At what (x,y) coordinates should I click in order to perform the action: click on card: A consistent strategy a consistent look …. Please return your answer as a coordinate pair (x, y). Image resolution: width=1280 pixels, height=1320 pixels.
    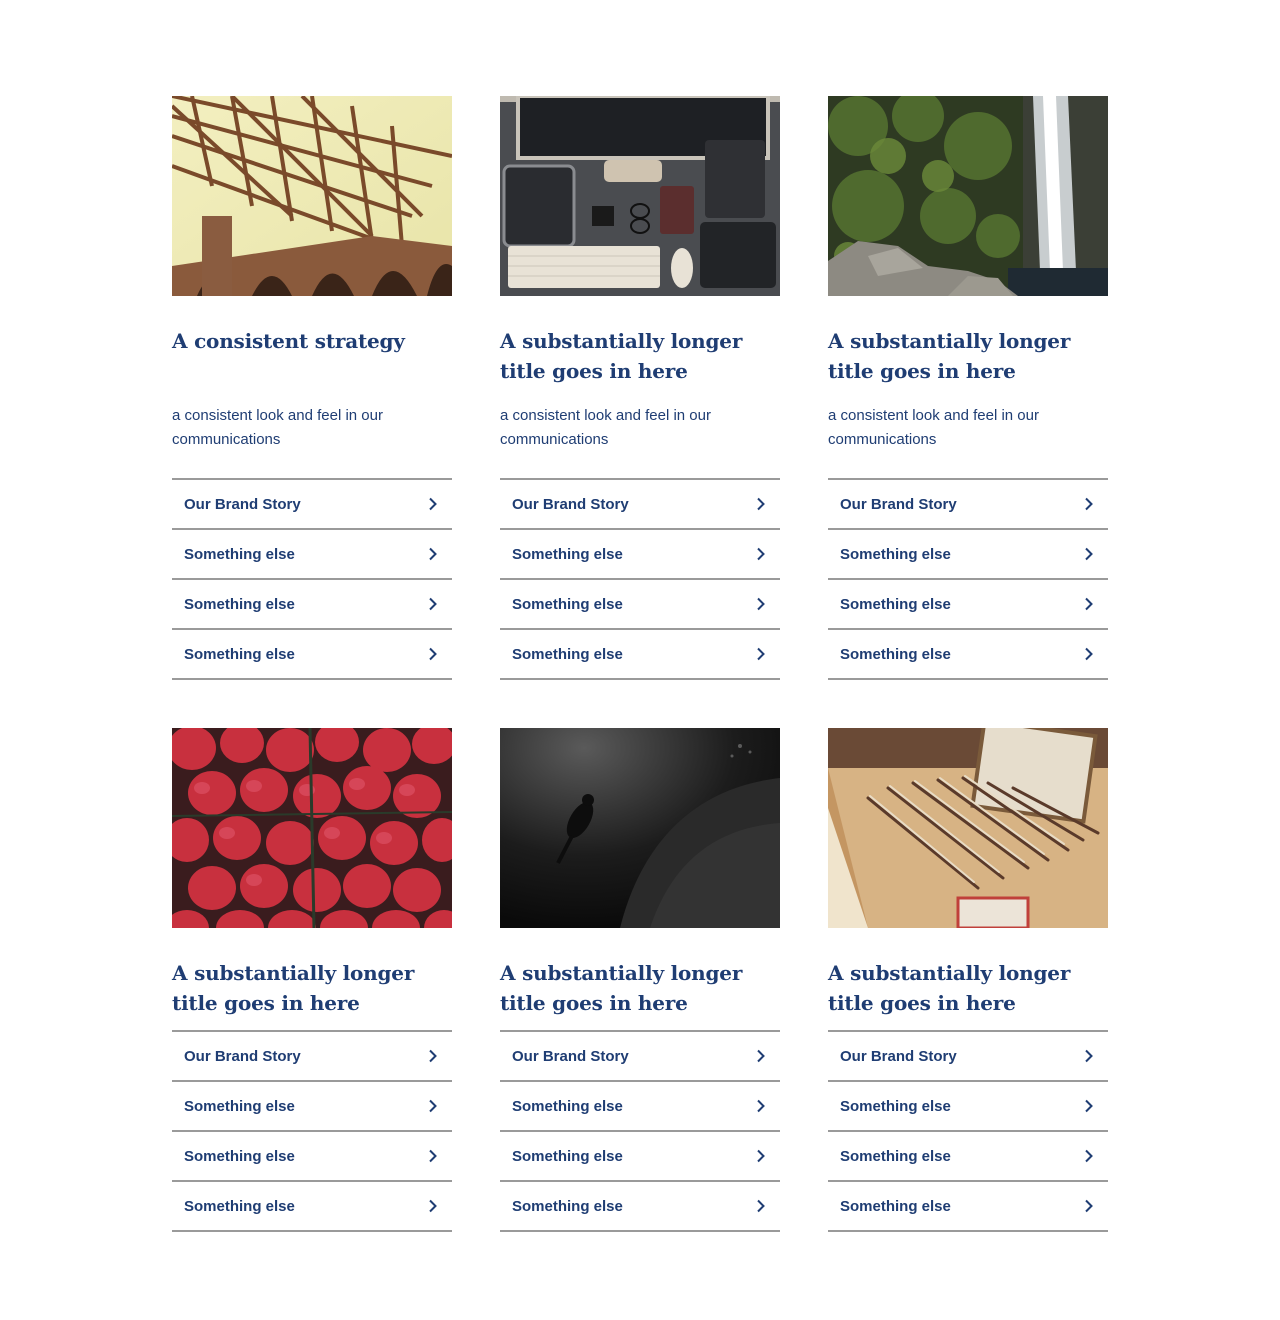
    Looking at the image, I should click on (312, 388).